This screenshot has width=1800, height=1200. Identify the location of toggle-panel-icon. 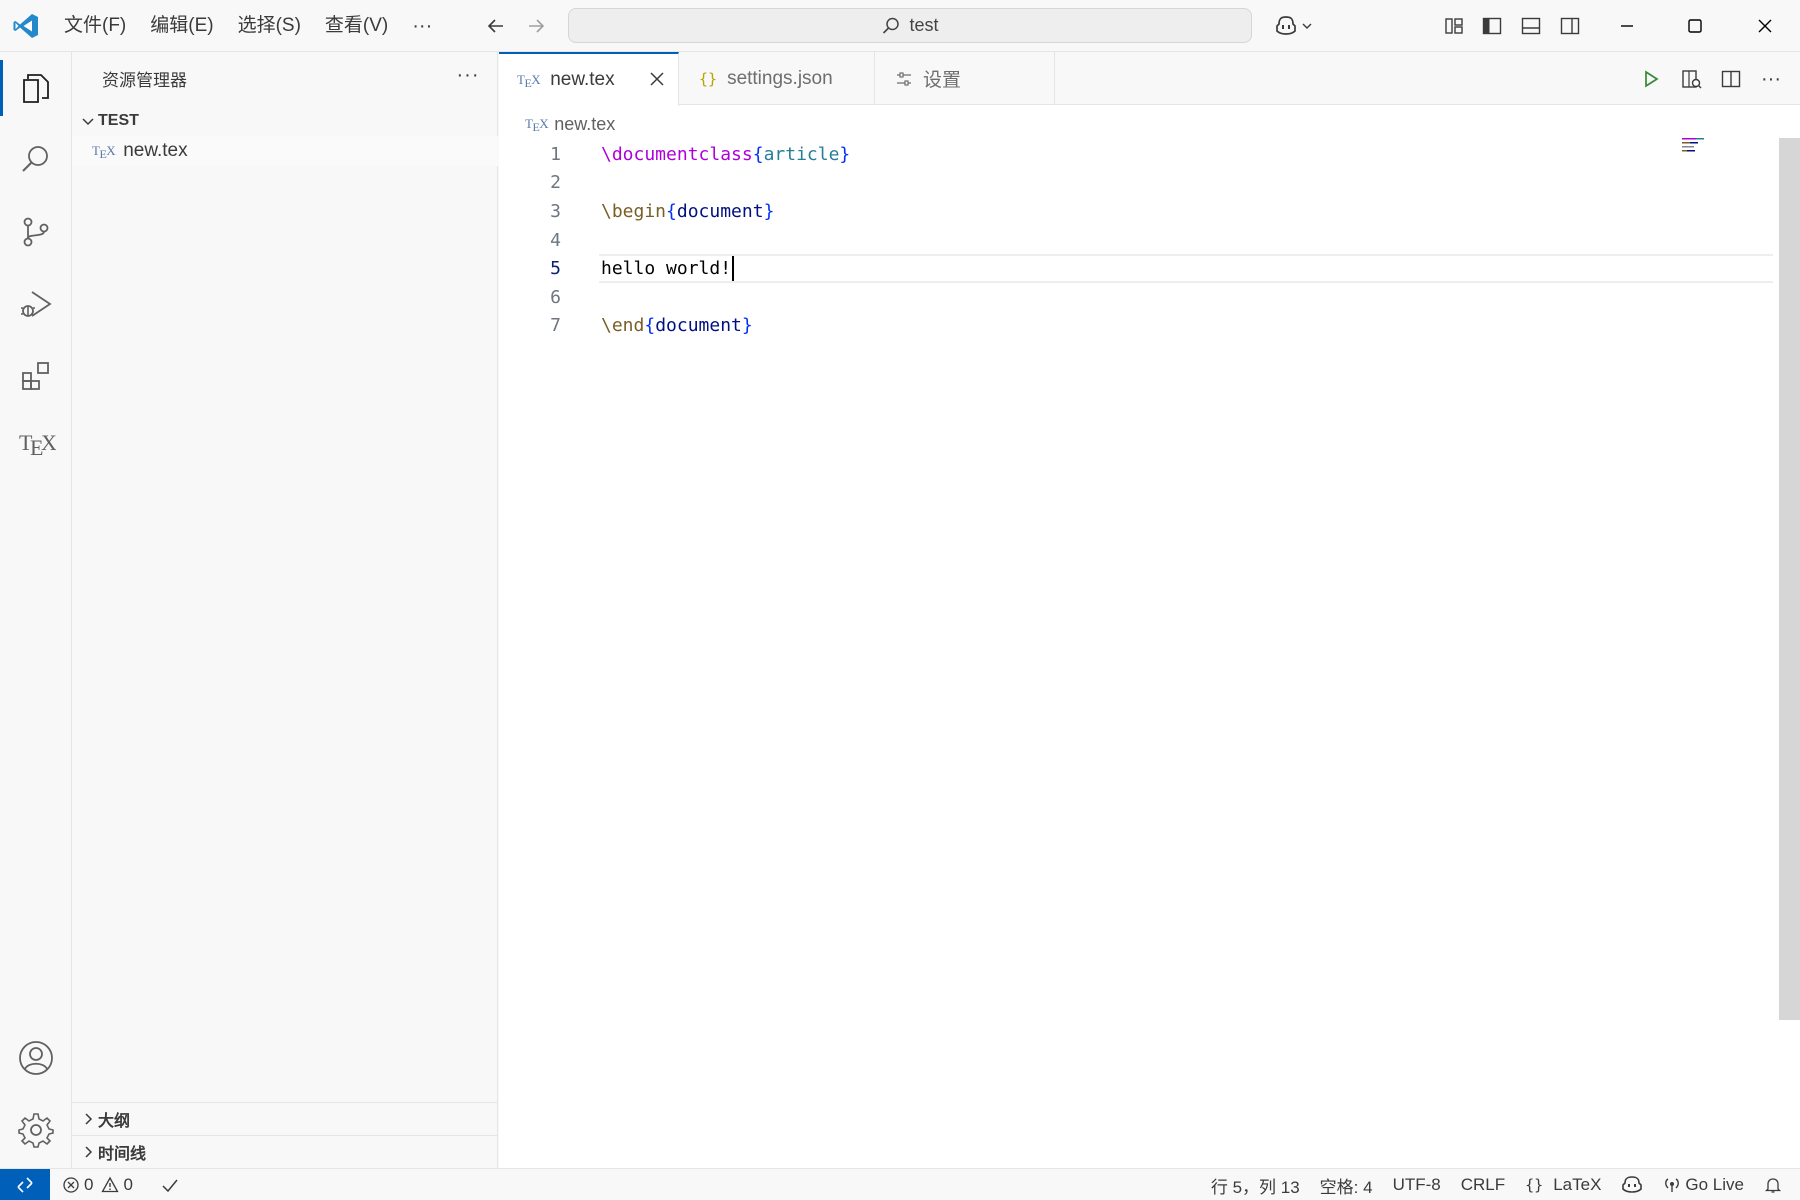
(1531, 26).